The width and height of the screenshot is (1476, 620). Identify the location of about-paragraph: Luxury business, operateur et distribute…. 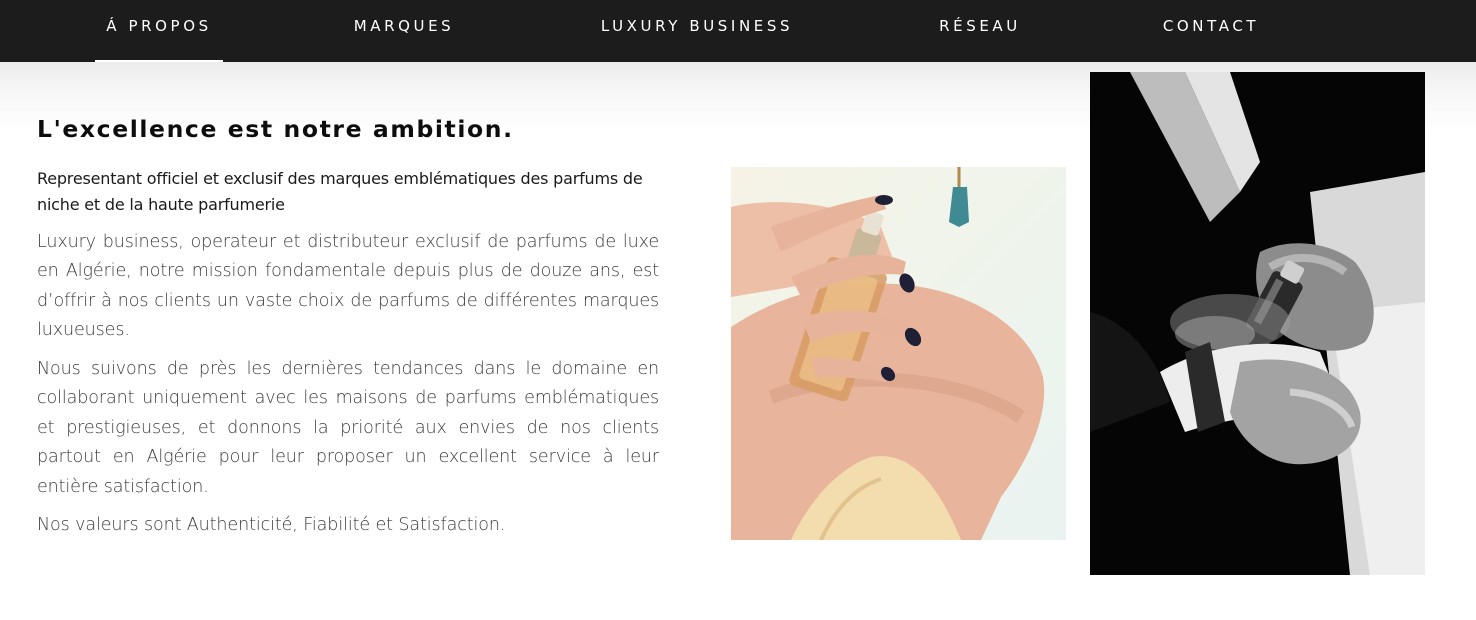
(348, 286).